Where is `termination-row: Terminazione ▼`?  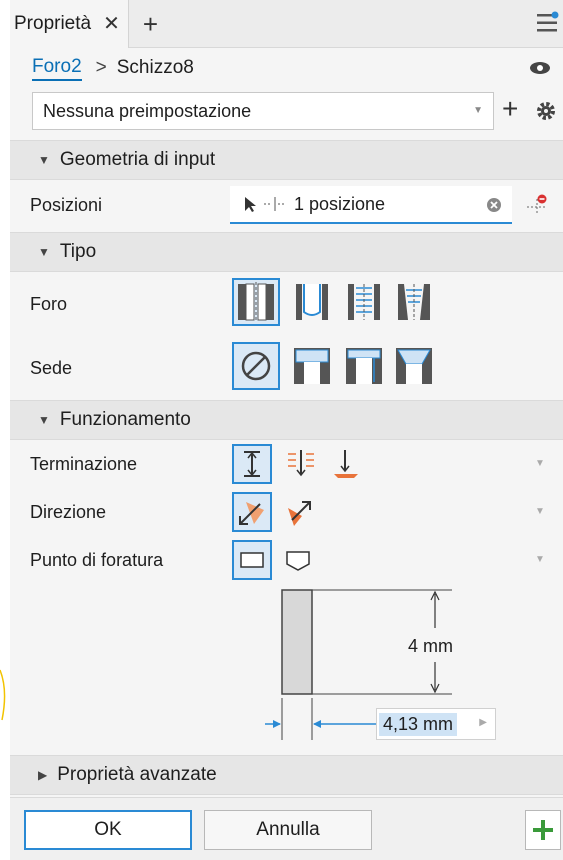 termination-row: Terminazione ▼ is located at coordinates (286, 464).